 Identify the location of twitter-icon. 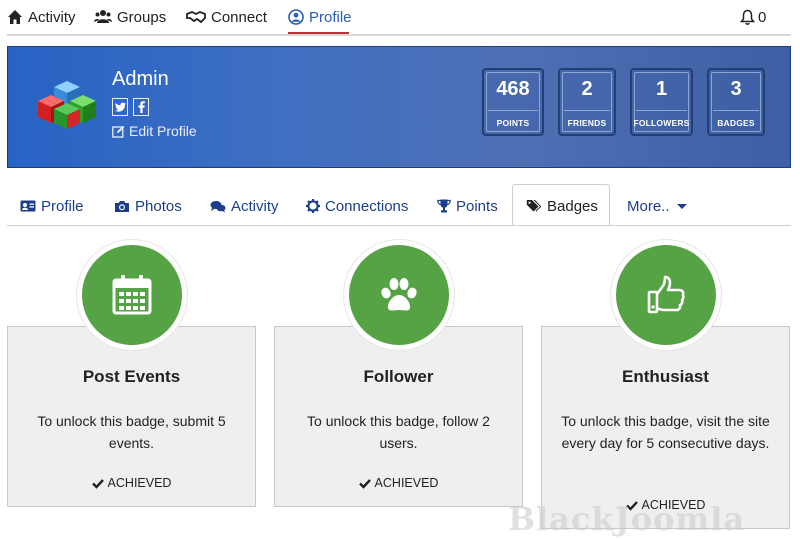
(120, 107).